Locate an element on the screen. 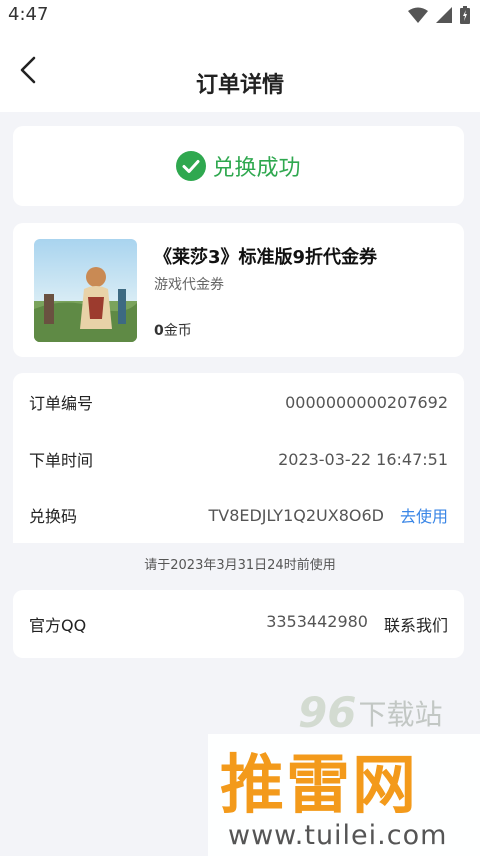 This screenshot has height=856, width=480. watermark-tuilei: 推雷网 www.tuilei.com is located at coordinates (344, 795).